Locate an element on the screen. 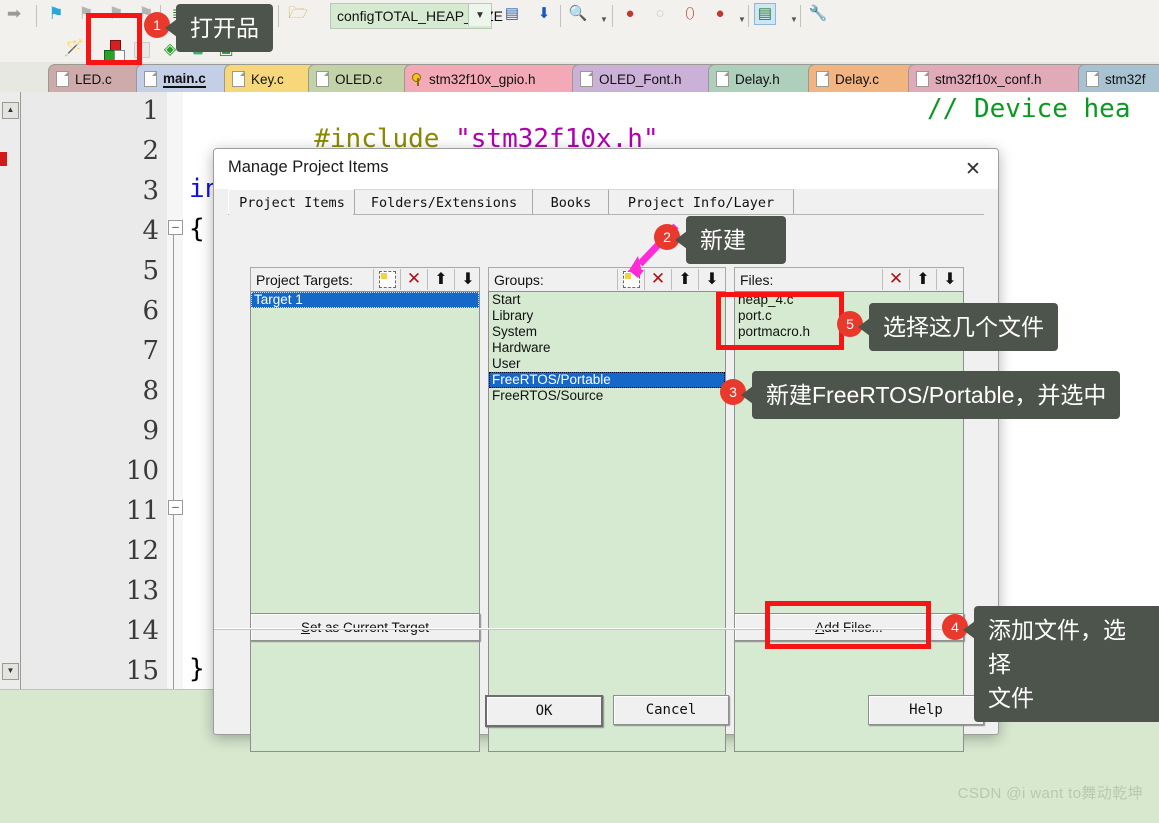 This screenshot has height=823, width=1159. close-icon: ✕ is located at coordinates (973, 169).